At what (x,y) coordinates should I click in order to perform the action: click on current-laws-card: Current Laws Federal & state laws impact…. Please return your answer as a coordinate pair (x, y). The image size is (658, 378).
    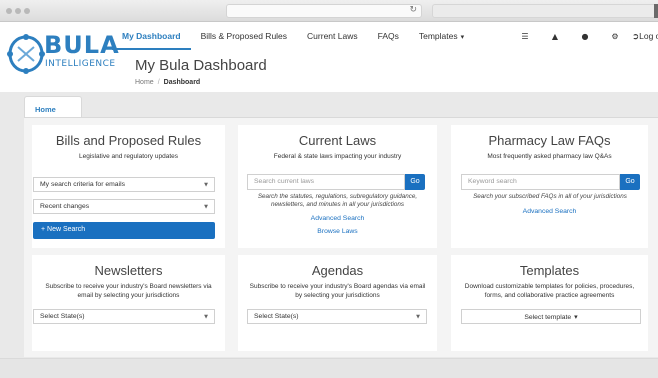
    Looking at the image, I should click on (337, 186).